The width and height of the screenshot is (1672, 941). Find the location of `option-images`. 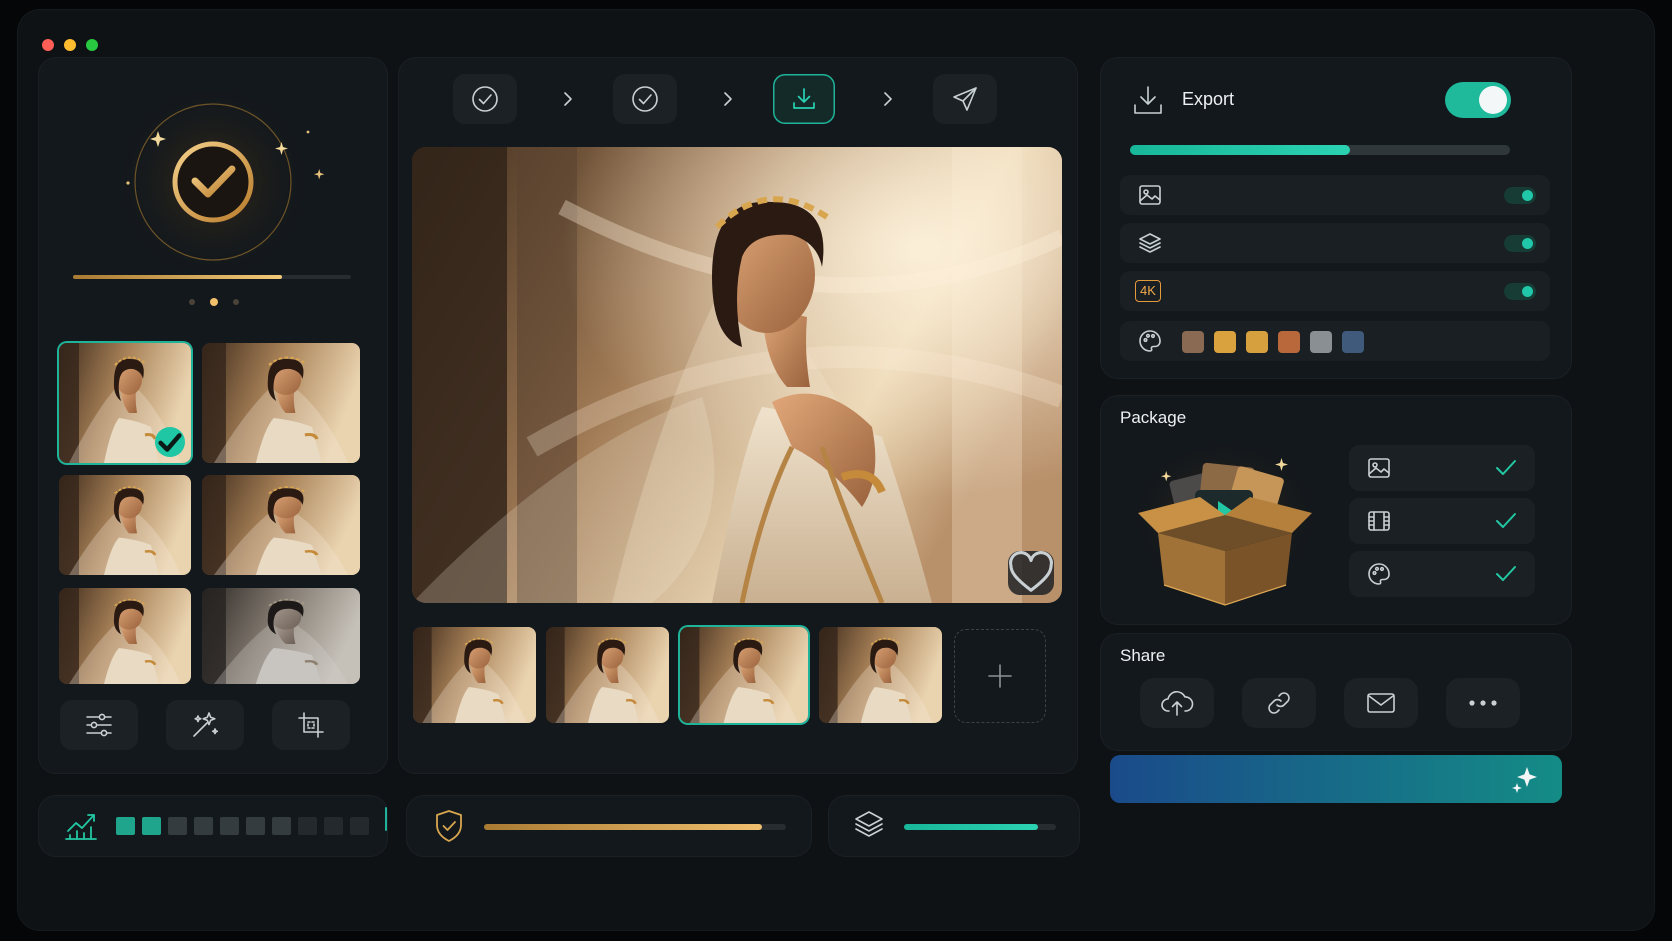

option-images is located at coordinates (1335, 195).